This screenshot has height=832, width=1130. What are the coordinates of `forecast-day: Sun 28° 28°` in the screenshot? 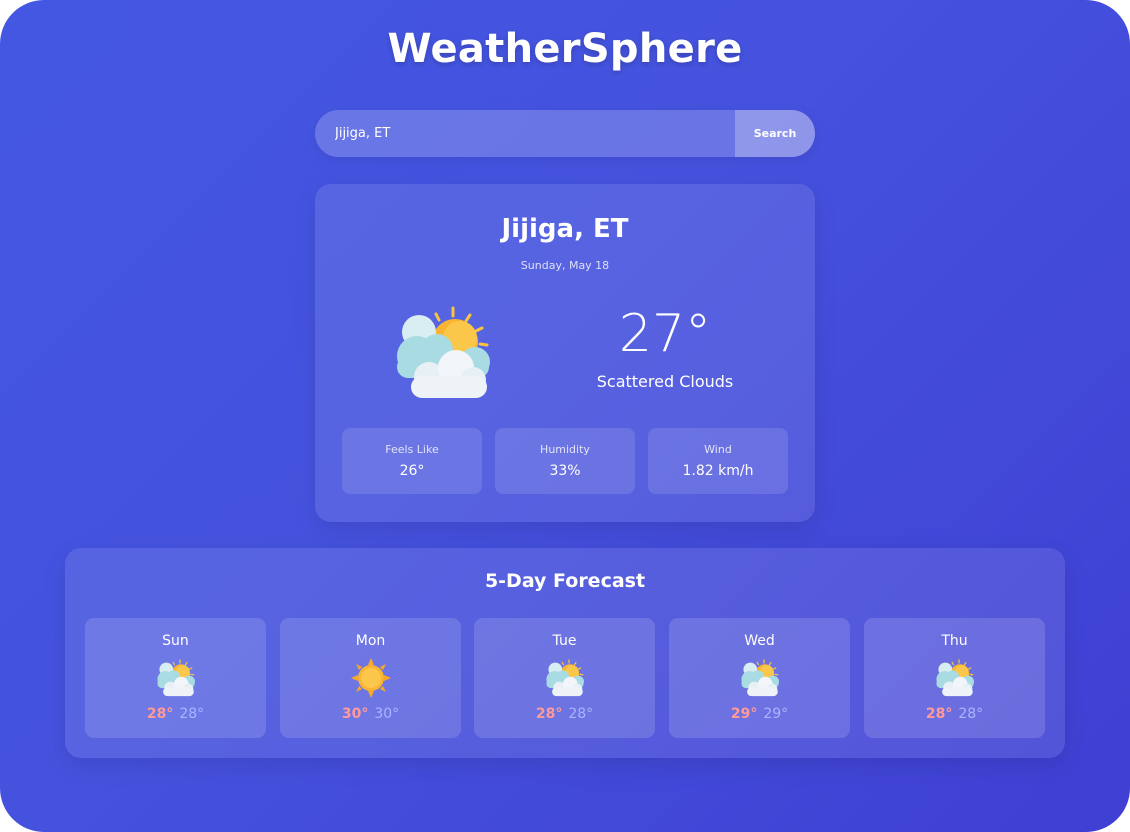 It's located at (175, 678).